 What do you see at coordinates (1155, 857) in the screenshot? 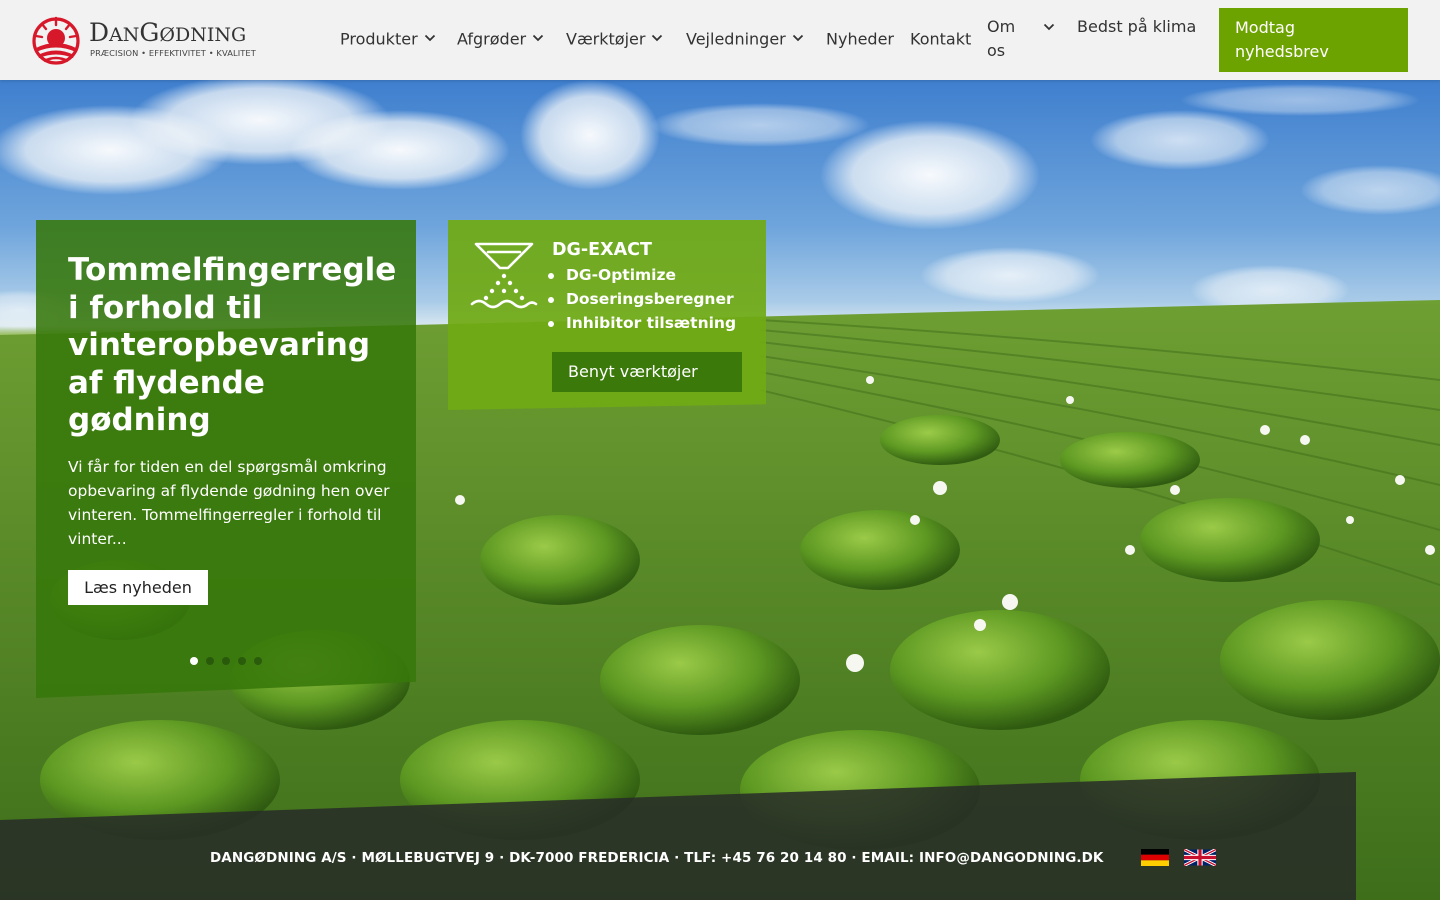
I see `german-flag-icon` at bounding box center [1155, 857].